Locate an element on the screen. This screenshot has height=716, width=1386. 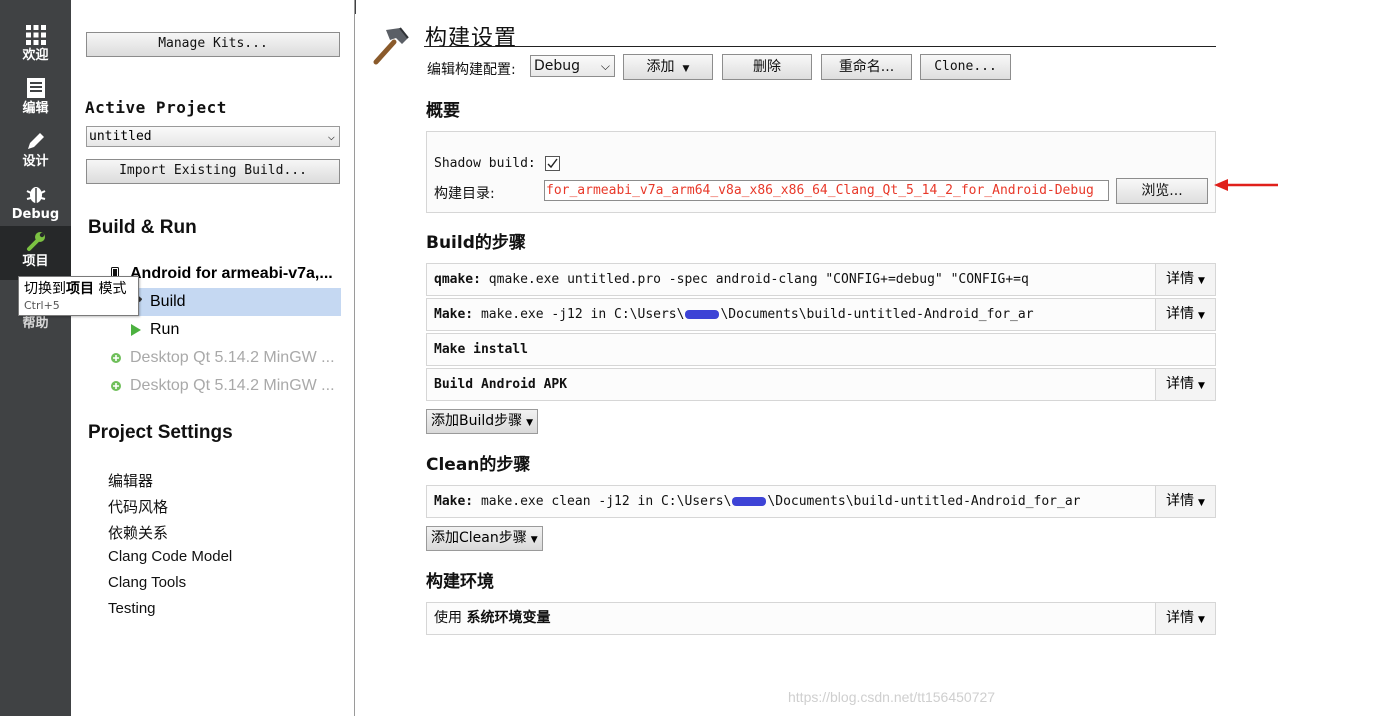
settings-item-editor: 编辑器 is located at coordinates (130, 480).